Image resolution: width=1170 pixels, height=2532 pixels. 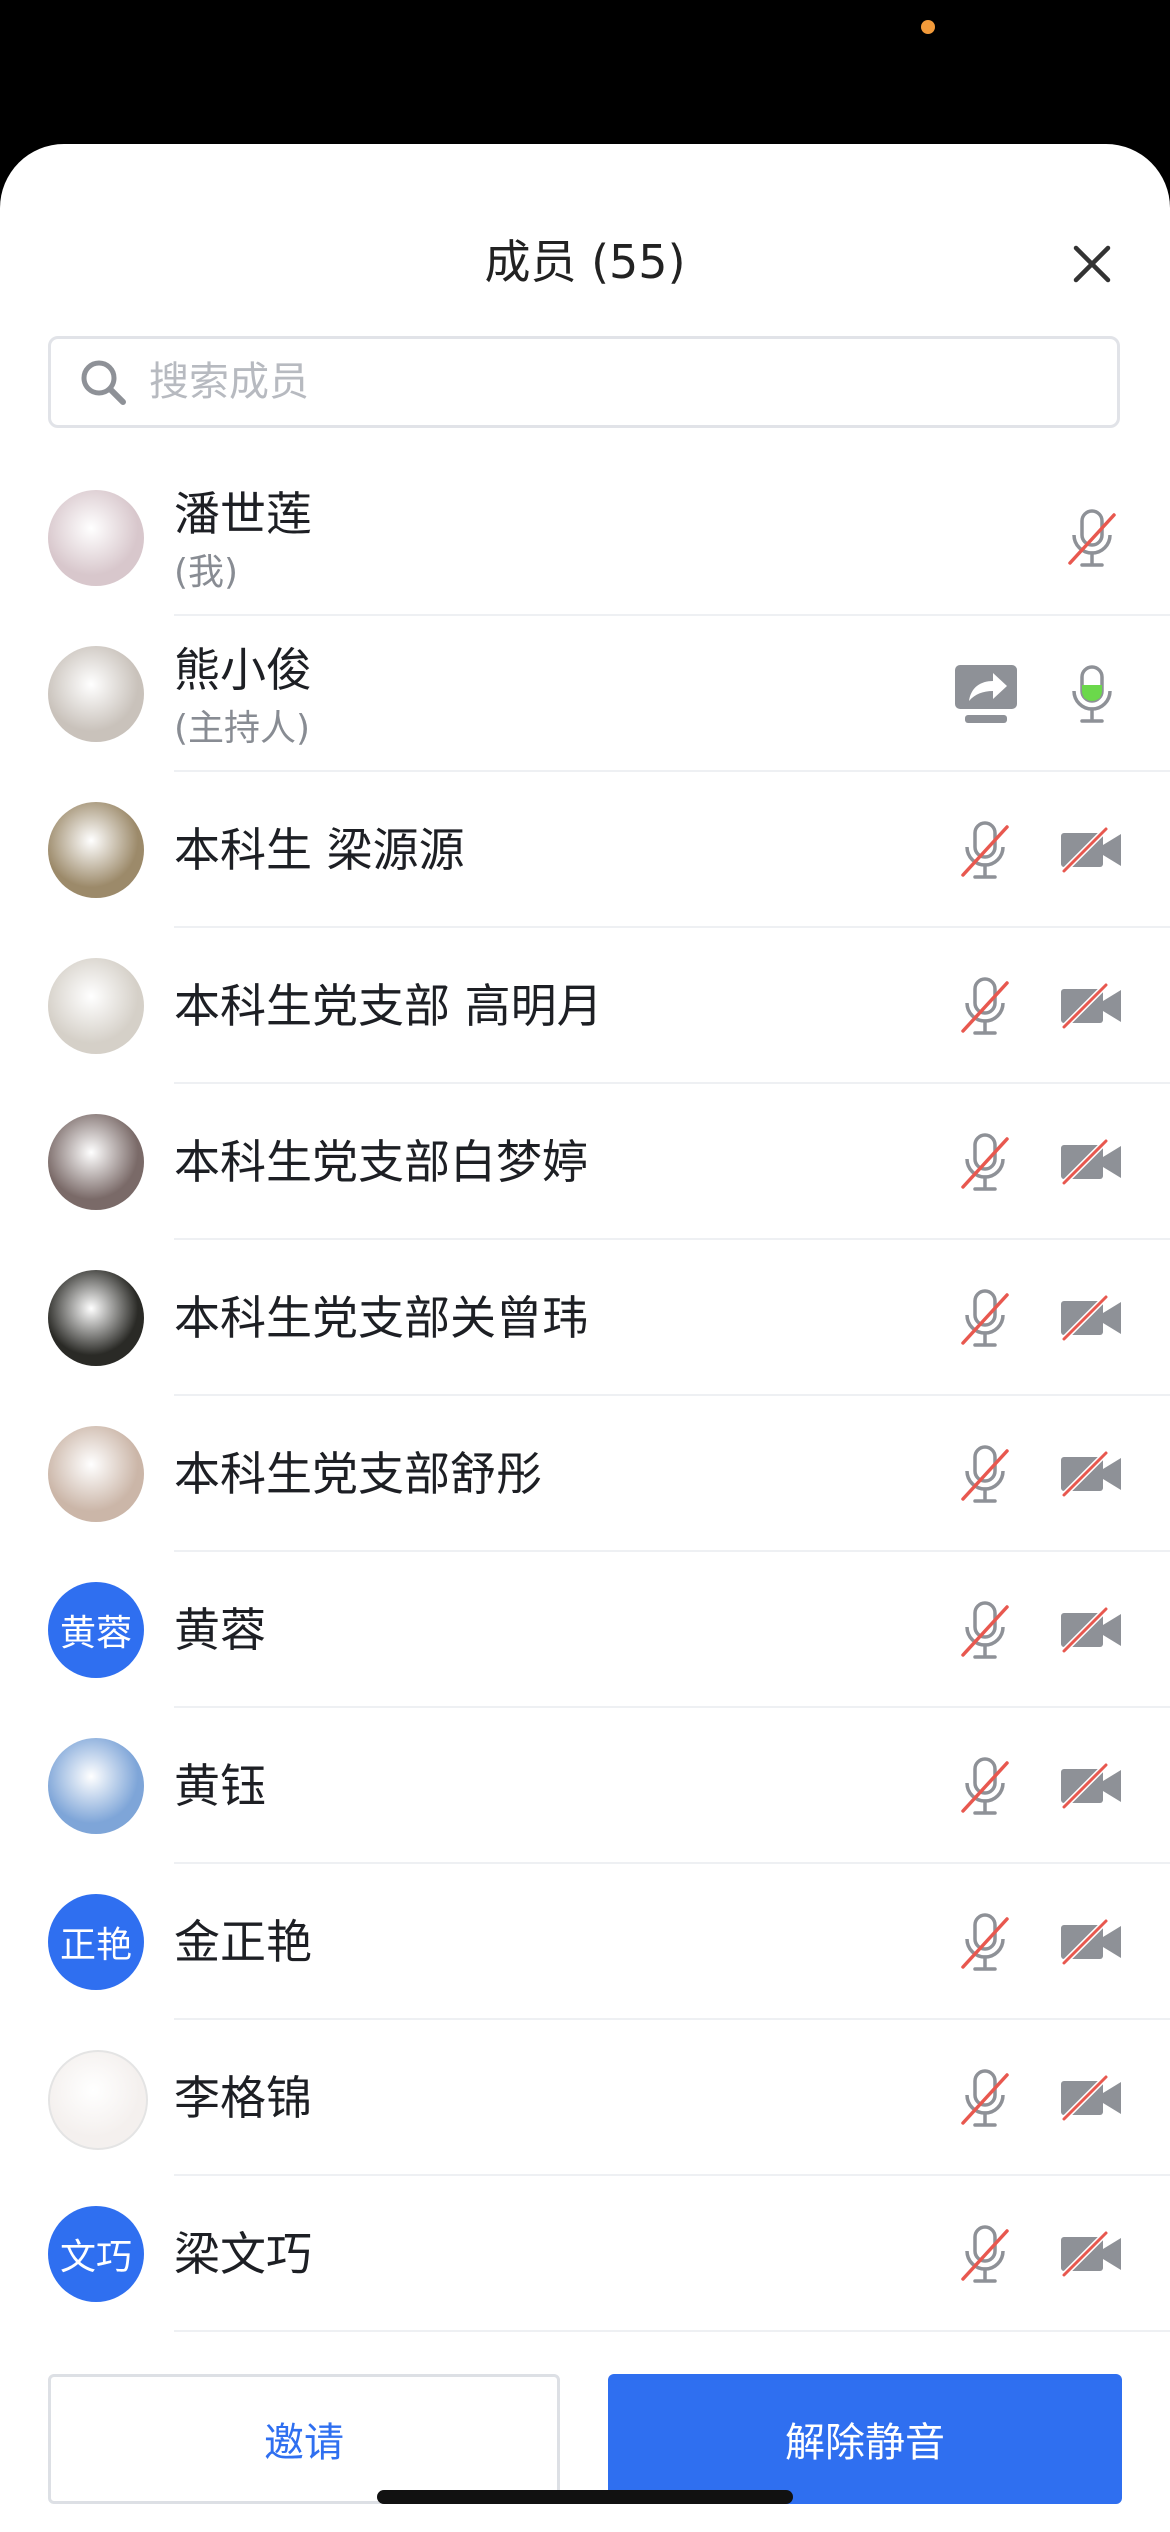 I want to click on avatar: 文巧, so click(x=96, y=2254).